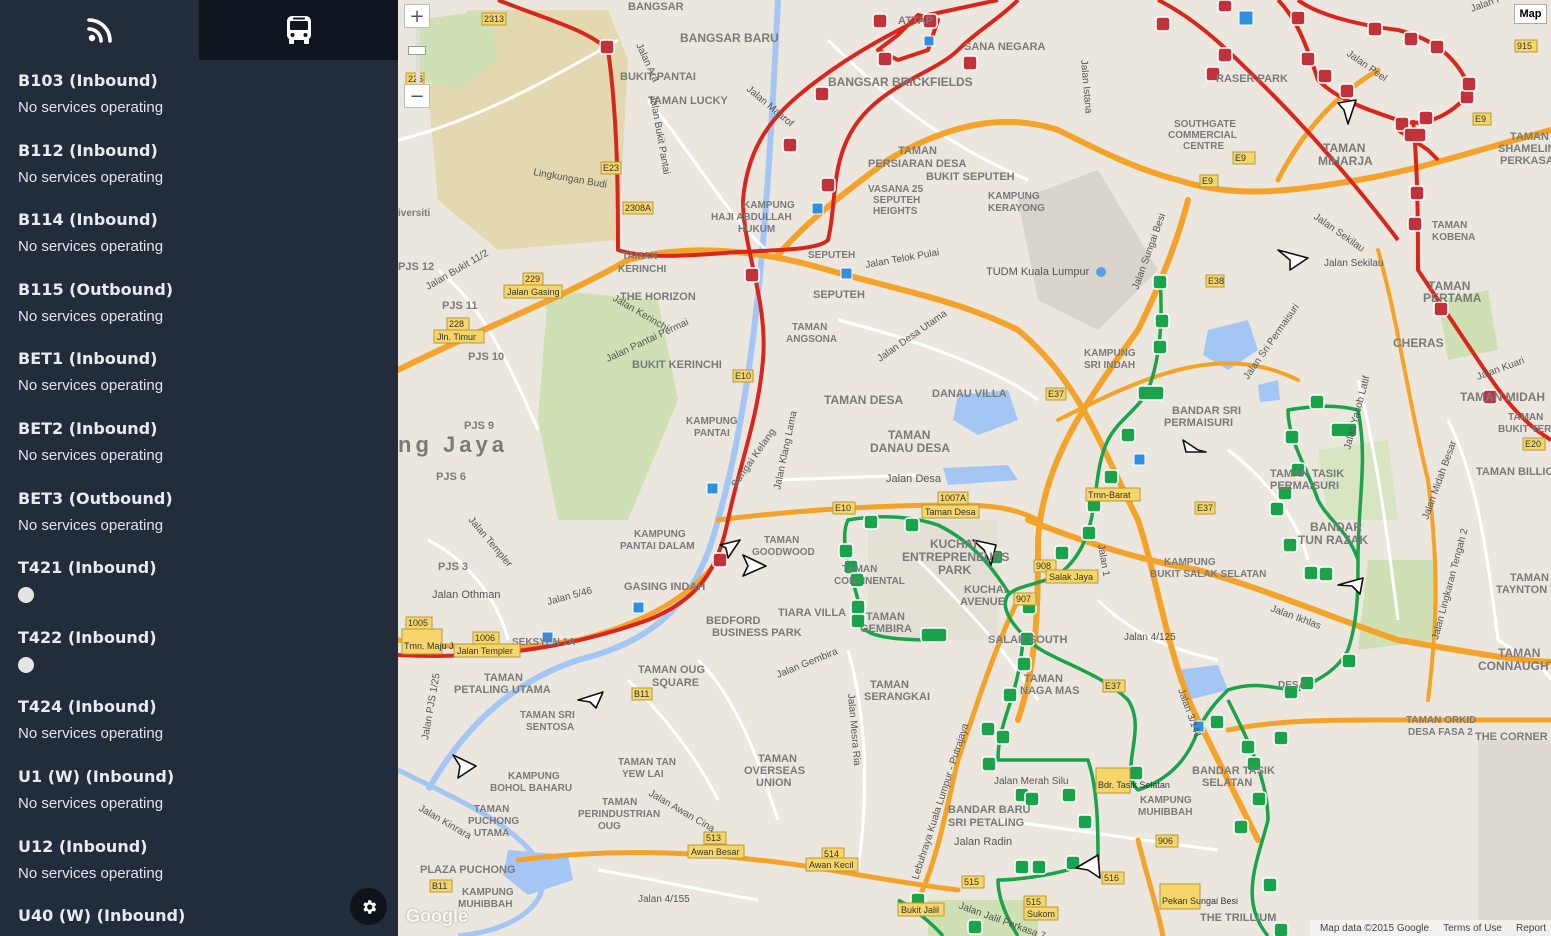  Describe the element at coordinates (657, 546) in the screenshot. I see `map-label: PANTAI DALAM` at that location.